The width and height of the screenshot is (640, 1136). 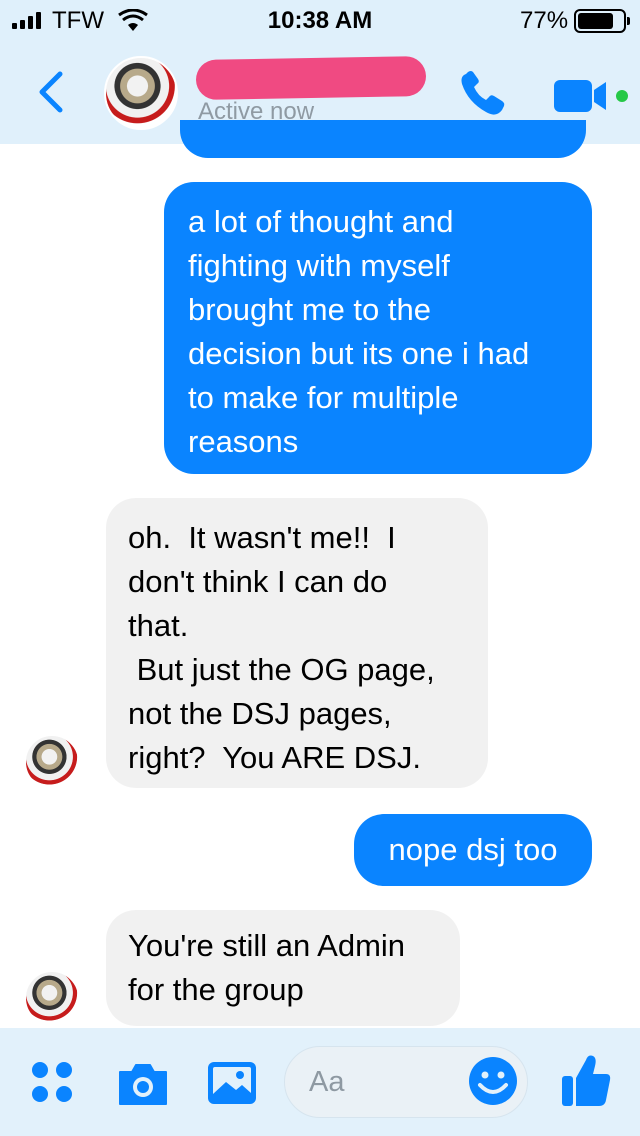 I want to click on message-input-field, so click(x=406, y=1082).